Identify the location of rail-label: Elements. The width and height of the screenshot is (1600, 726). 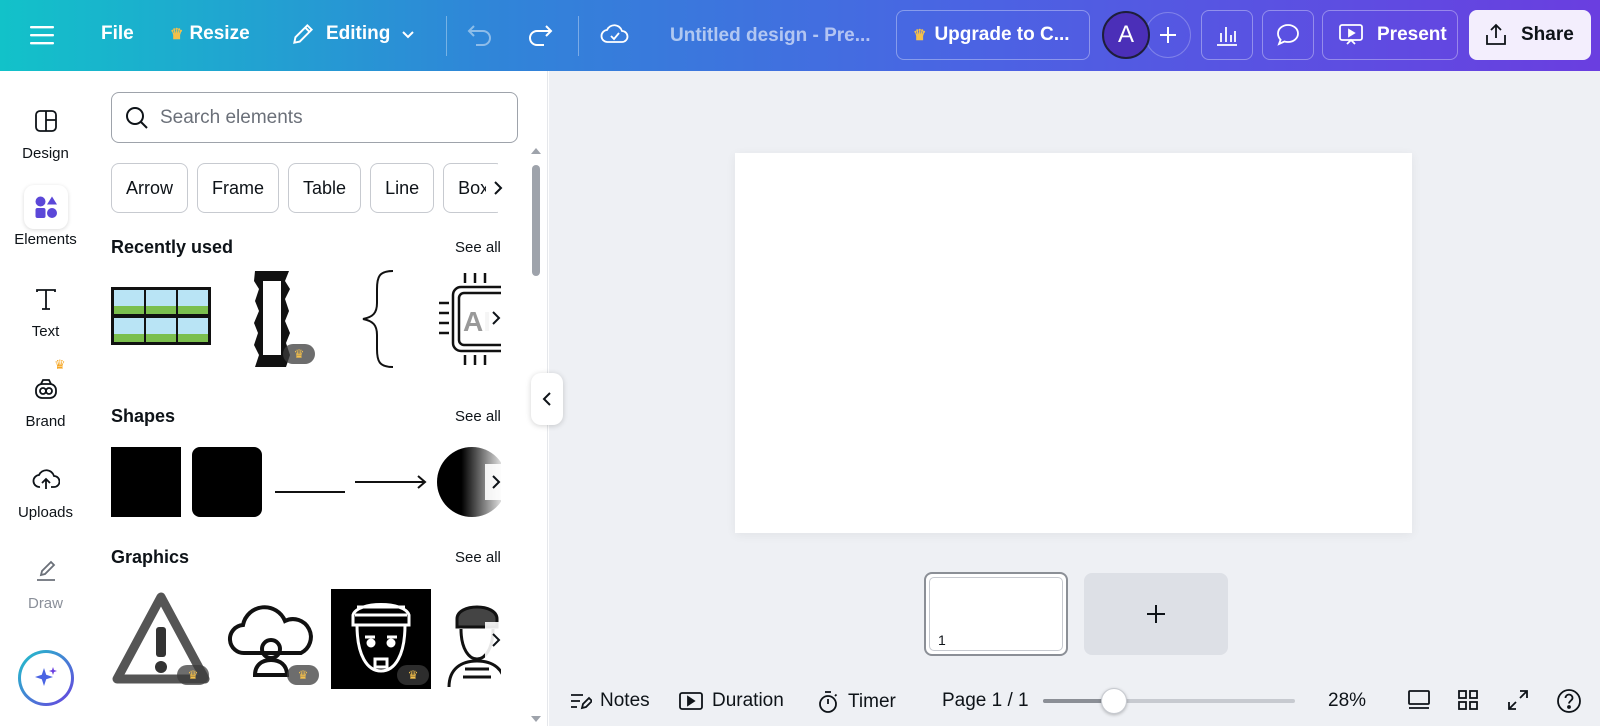
(45, 239).